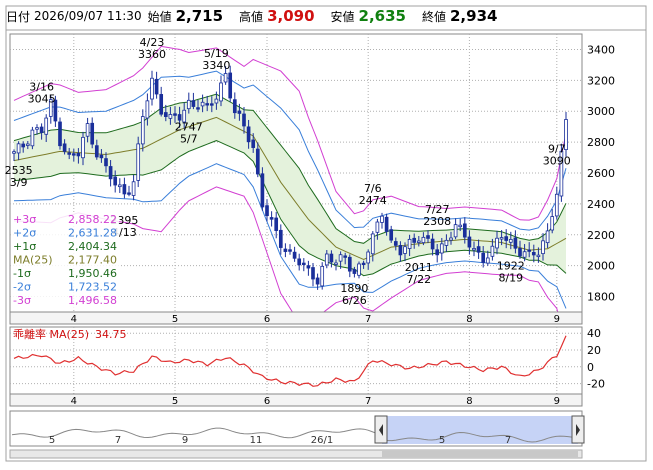 The width and height of the screenshot is (653, 470). I want to click on x-axis-strip-deviation, so click(296, 400).